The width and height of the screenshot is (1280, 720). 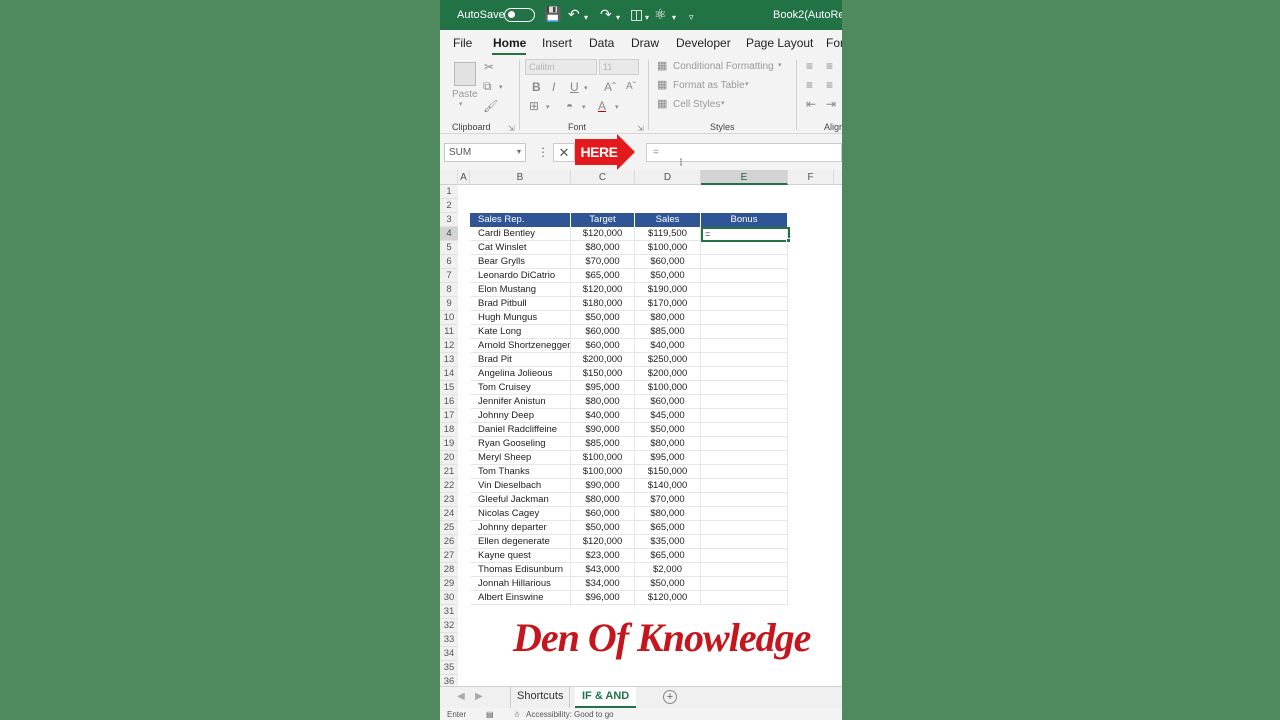 I want to click on paste-label: Paste, so click(x=465, y=94).